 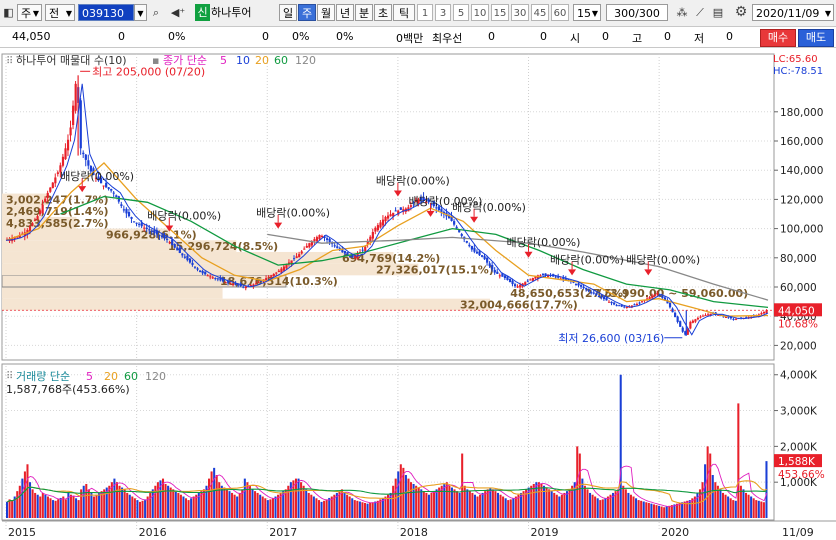 I want to click on save-icon: ▤, so click(x=718, y=12).